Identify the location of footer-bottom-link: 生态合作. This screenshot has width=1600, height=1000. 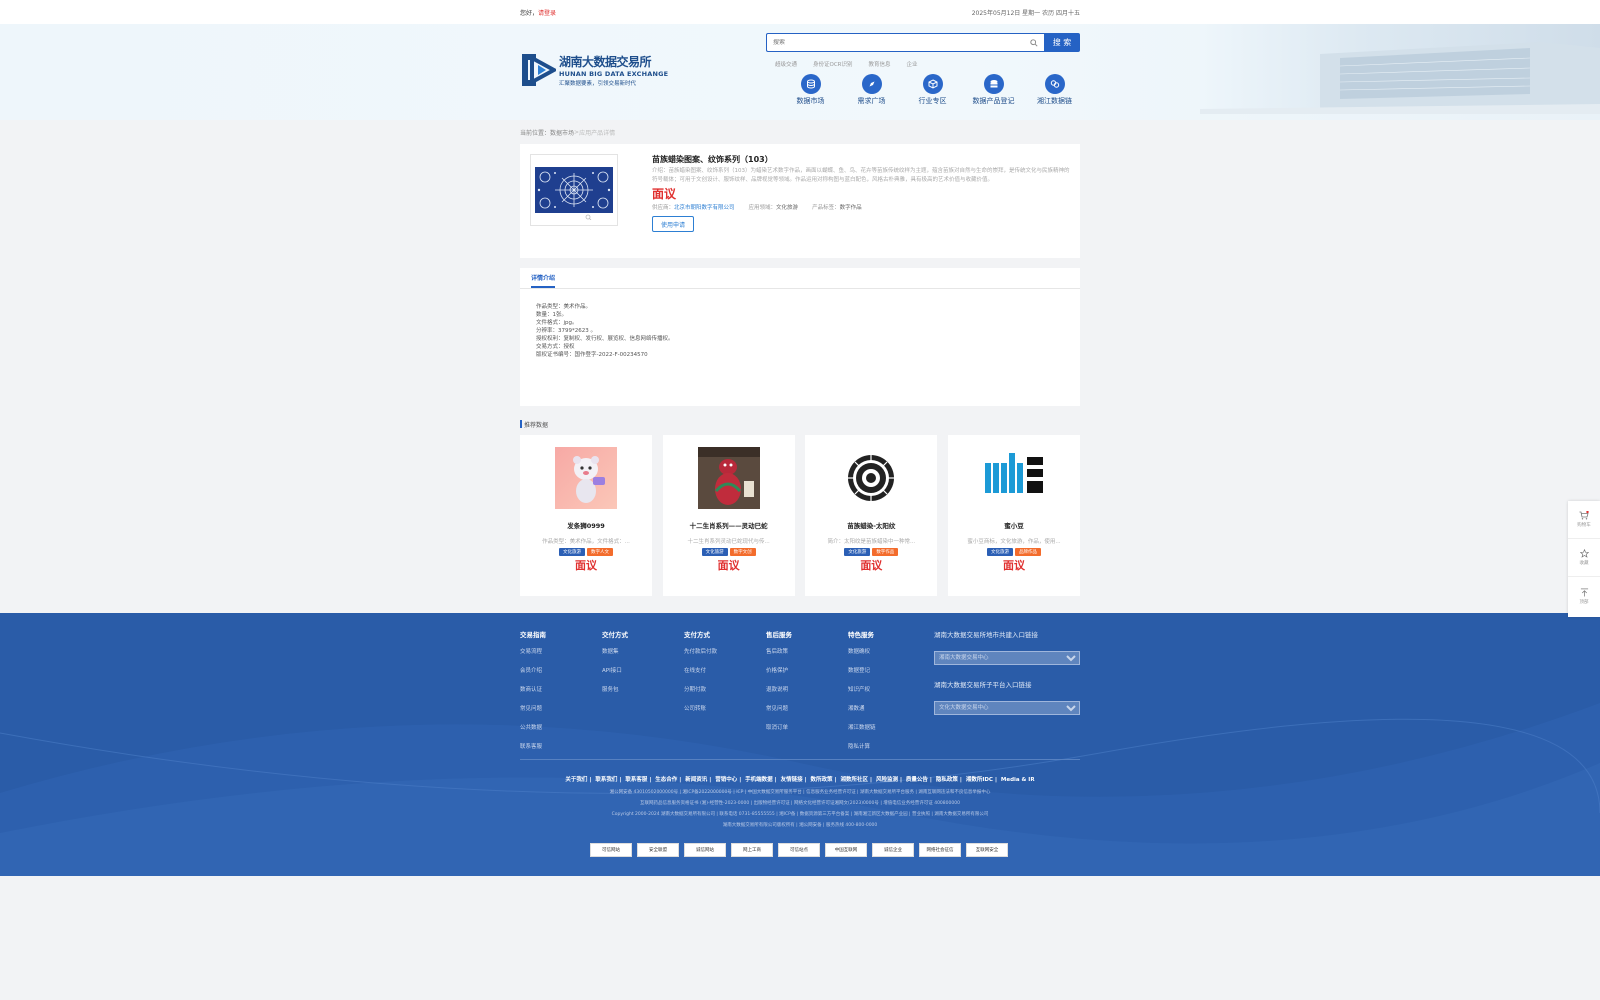
(666, 780).